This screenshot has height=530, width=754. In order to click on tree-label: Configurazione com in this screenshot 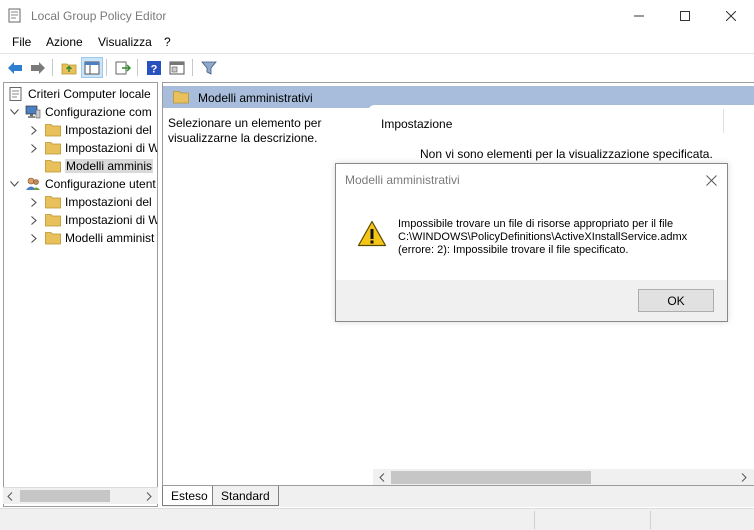, I will do `click(98, 112)`.